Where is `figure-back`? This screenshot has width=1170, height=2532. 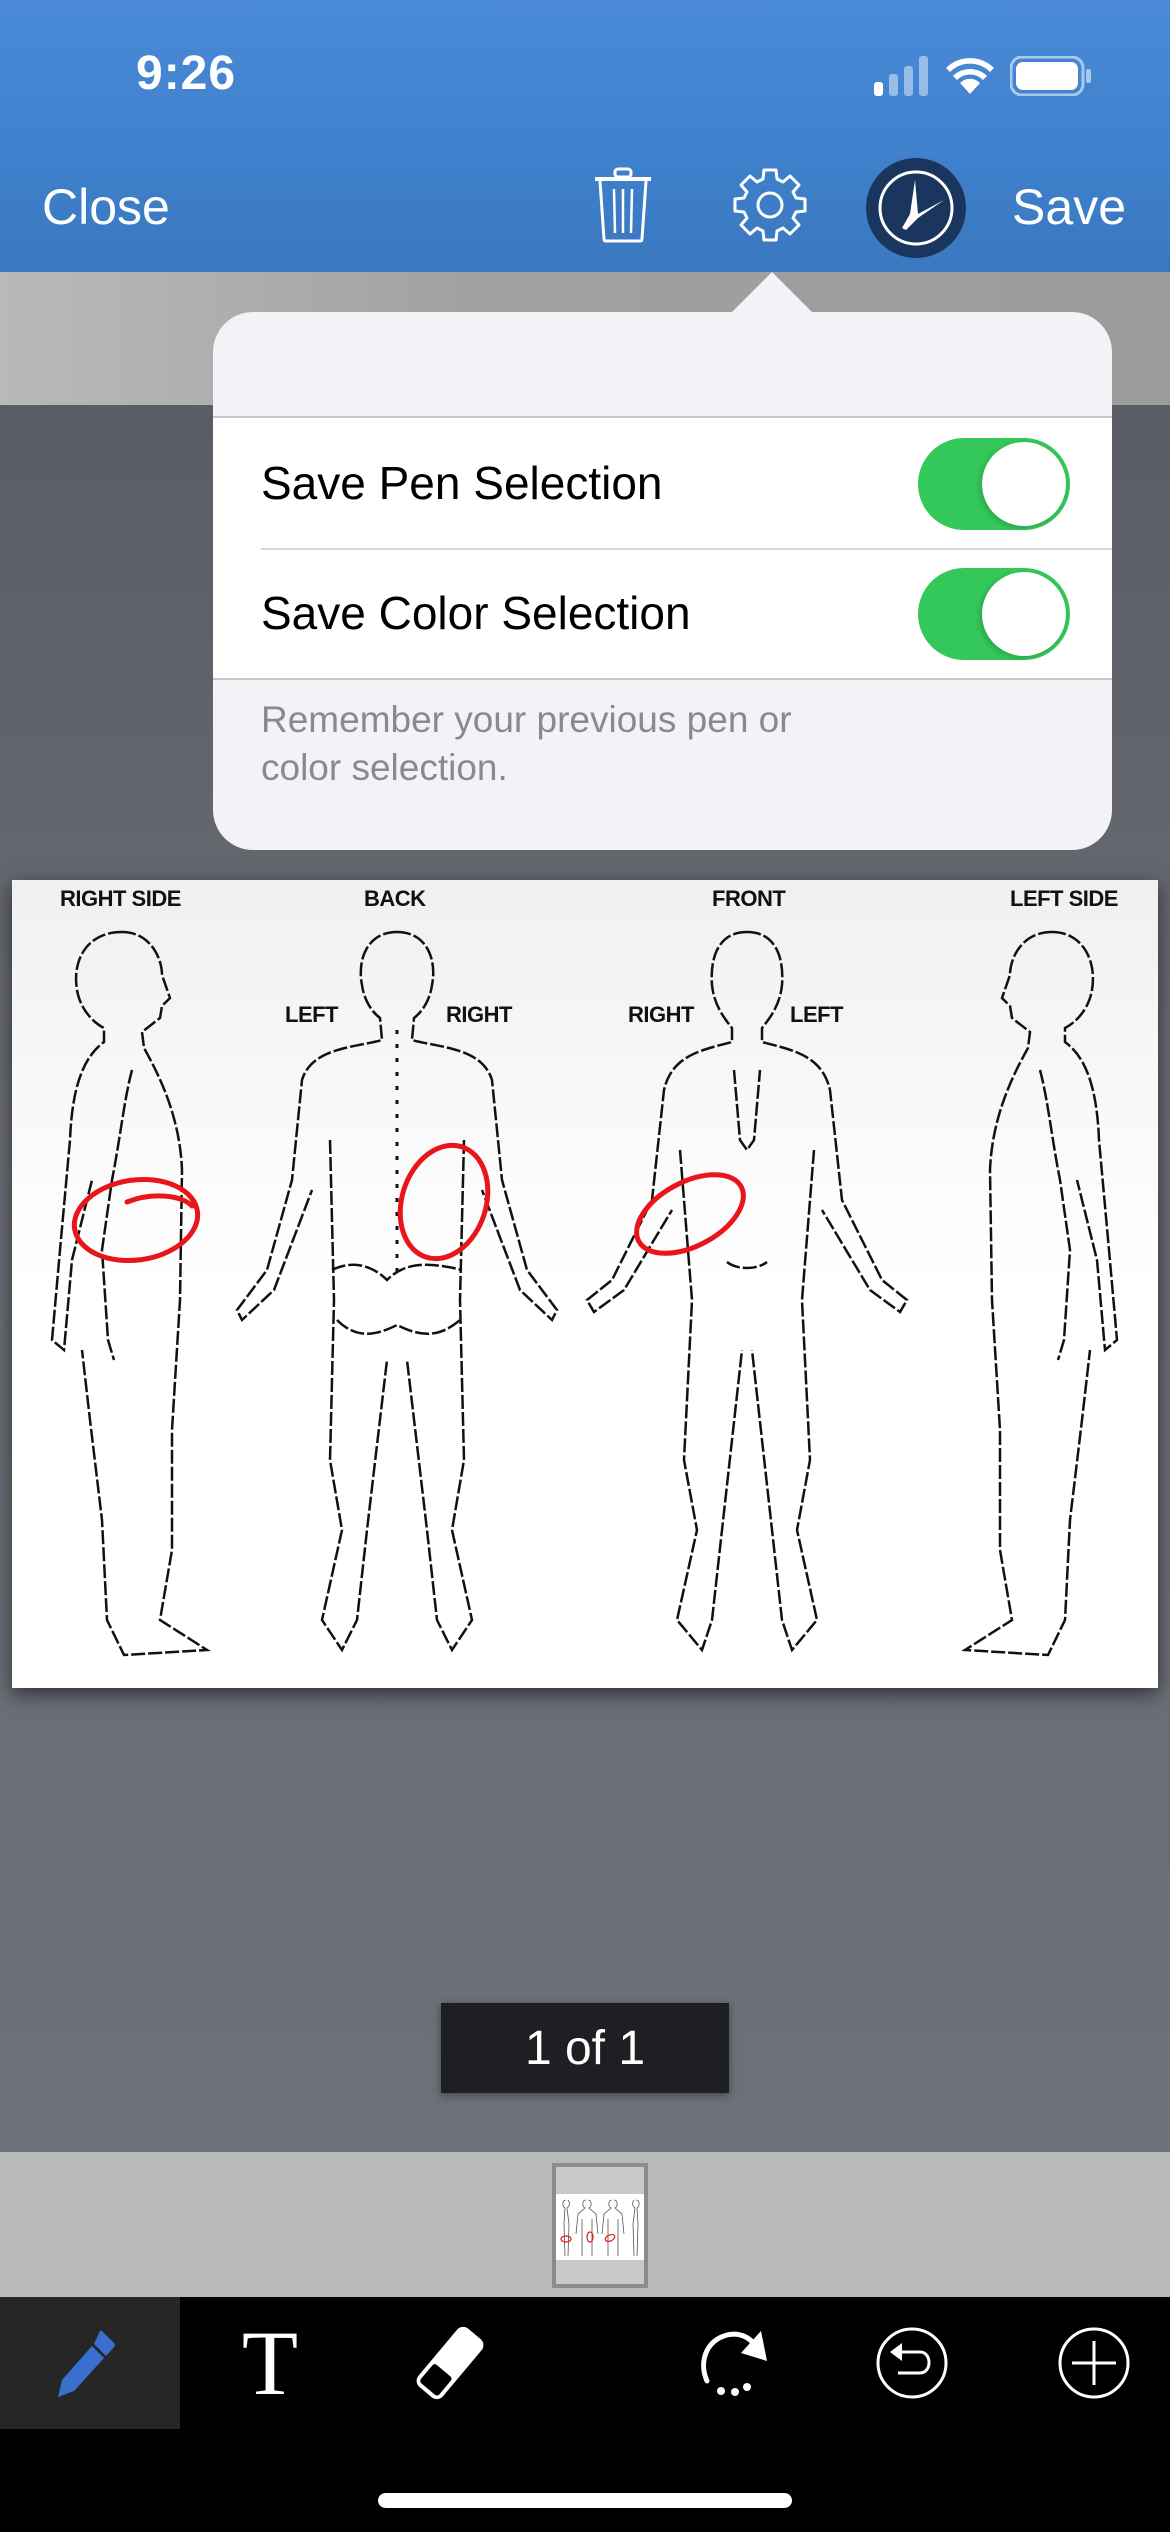 figure-back is located at coordinates (397, 1291).